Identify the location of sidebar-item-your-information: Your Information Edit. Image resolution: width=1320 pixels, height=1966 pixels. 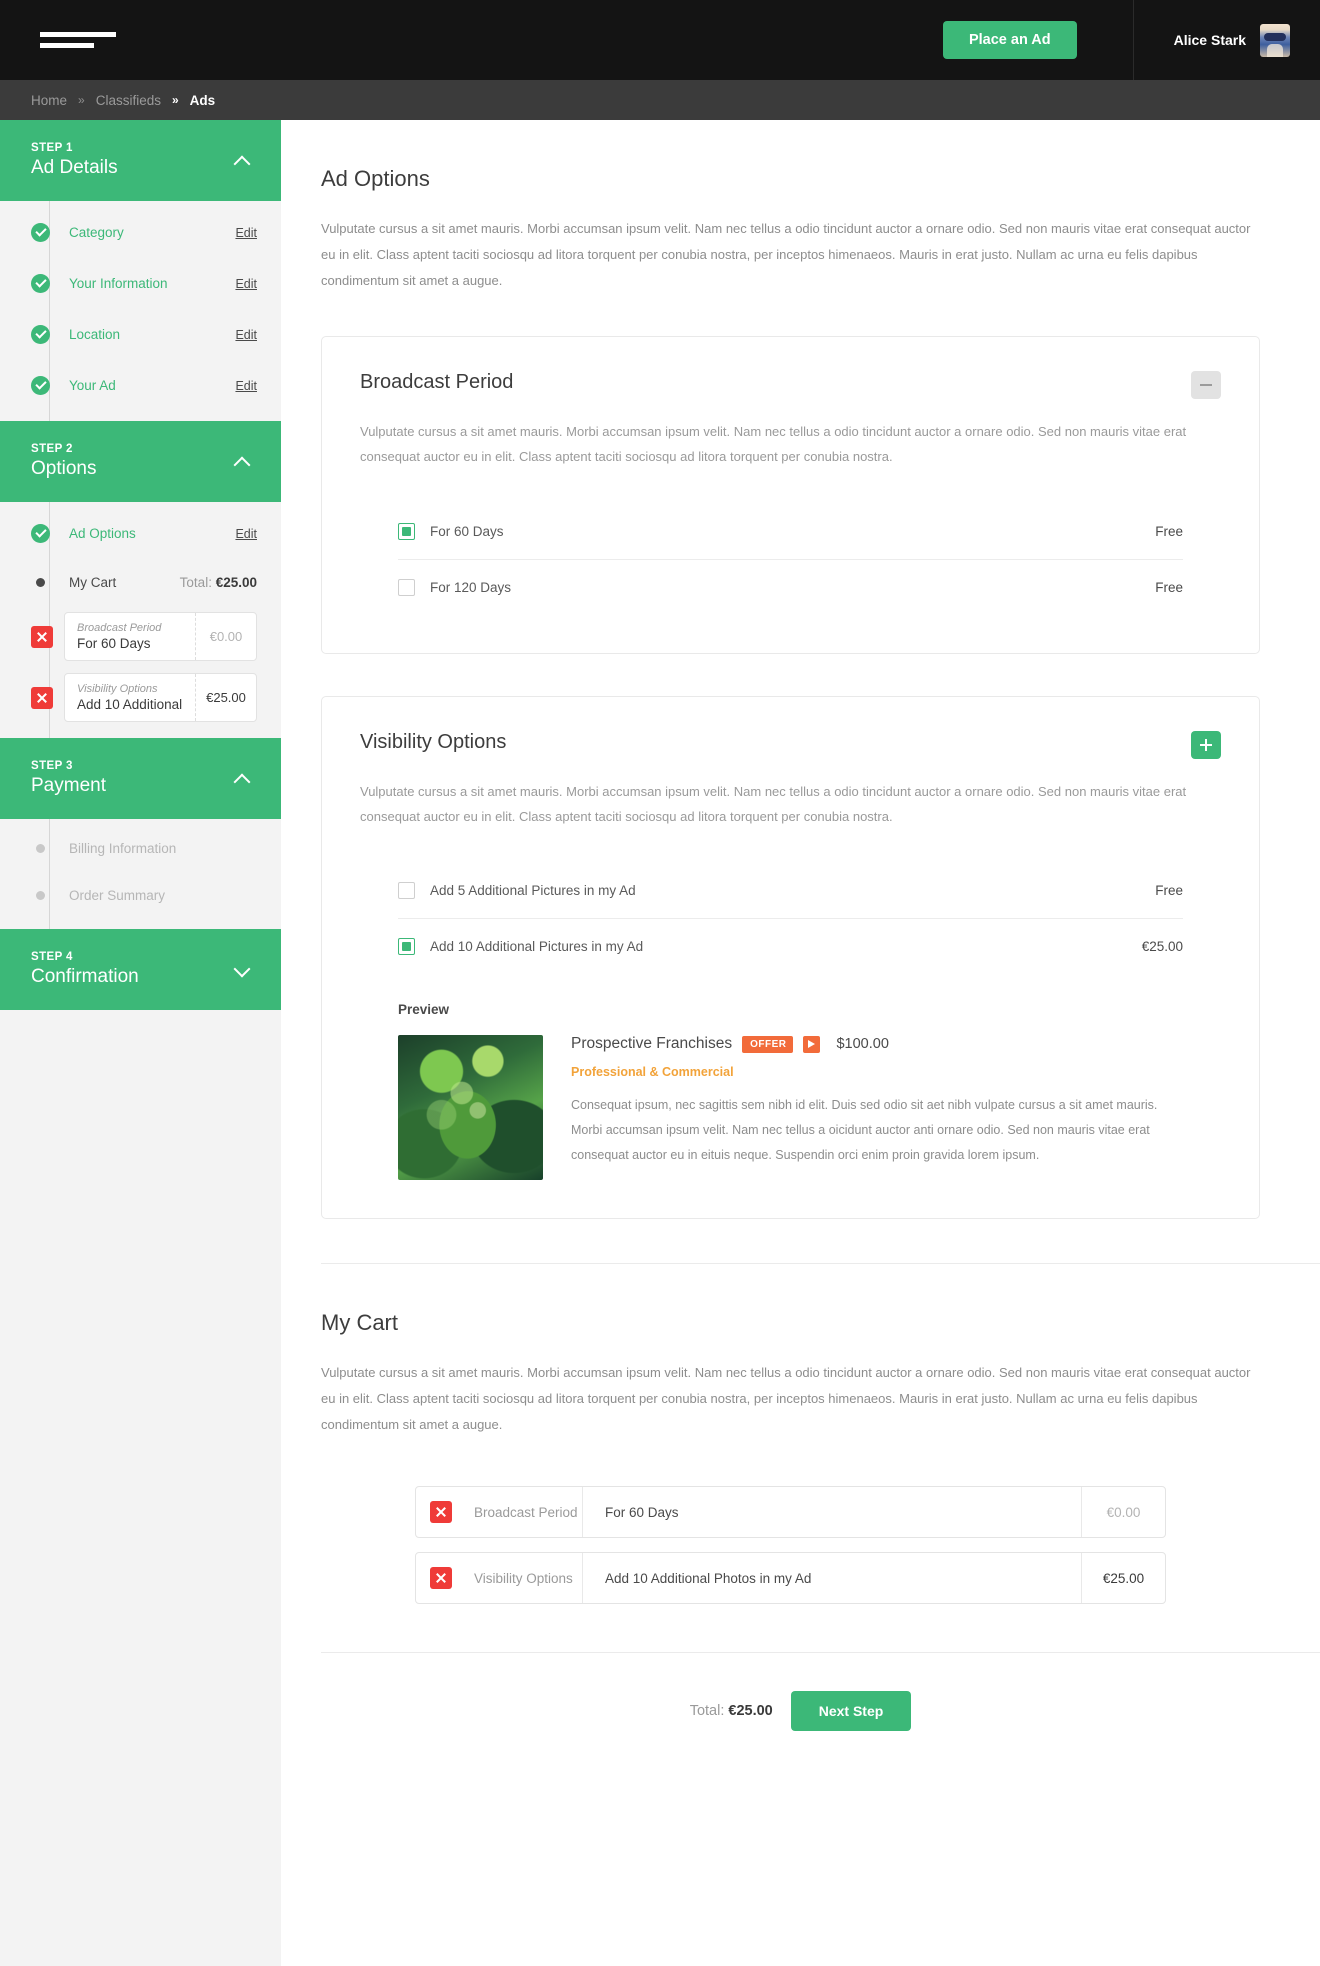
(140, 283).